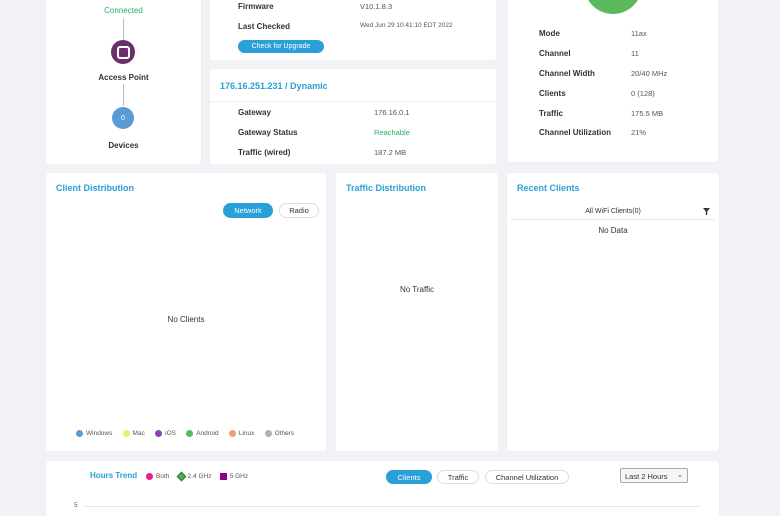  What do you see at coordinates (264, 26) in the screenshot?
I see `last-checked-label: Last Checked` at bounding box center [264, 26].